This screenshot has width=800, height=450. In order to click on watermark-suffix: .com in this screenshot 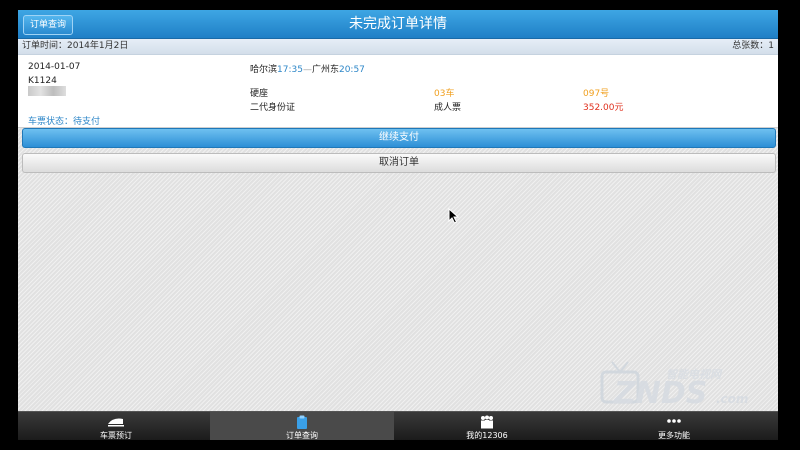, I will do `click(732, 399)`.